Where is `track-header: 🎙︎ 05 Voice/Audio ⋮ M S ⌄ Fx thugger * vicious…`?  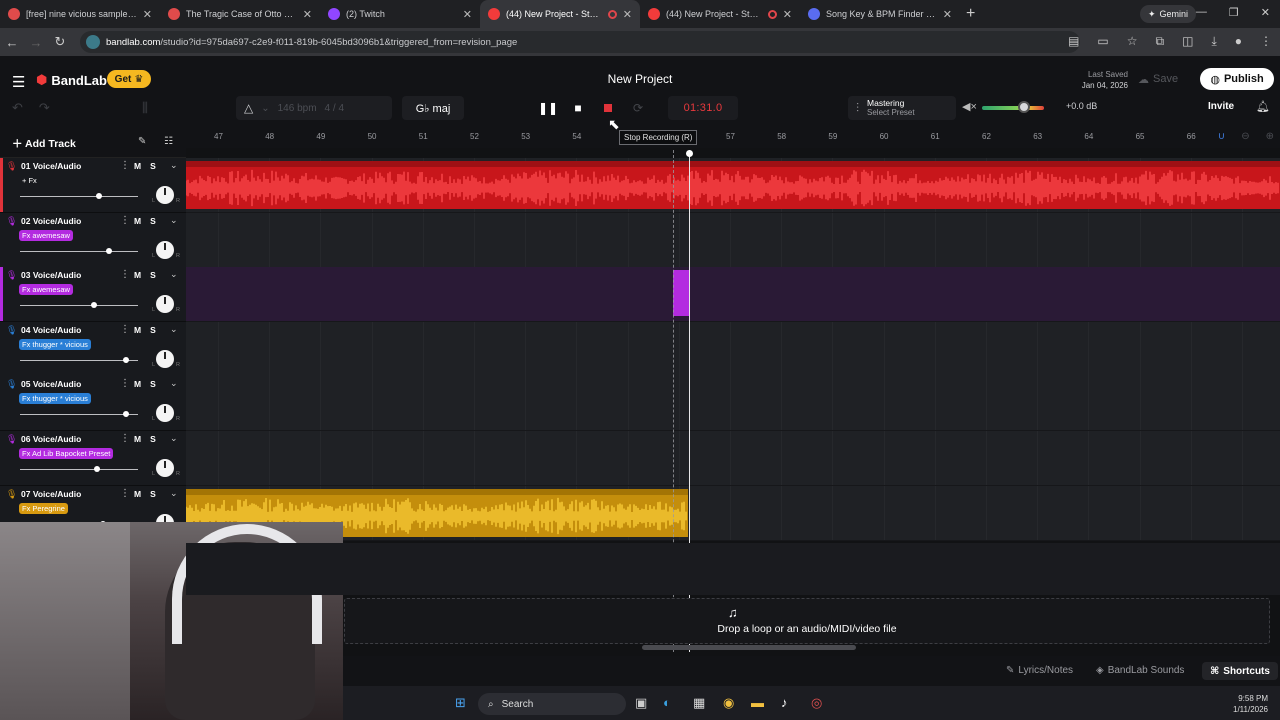 track-header: 🎙︎ 05 Voice/Audio ⋮ M S ⌄ Fx thugger * vicious… is located at coordinates (93, 403).